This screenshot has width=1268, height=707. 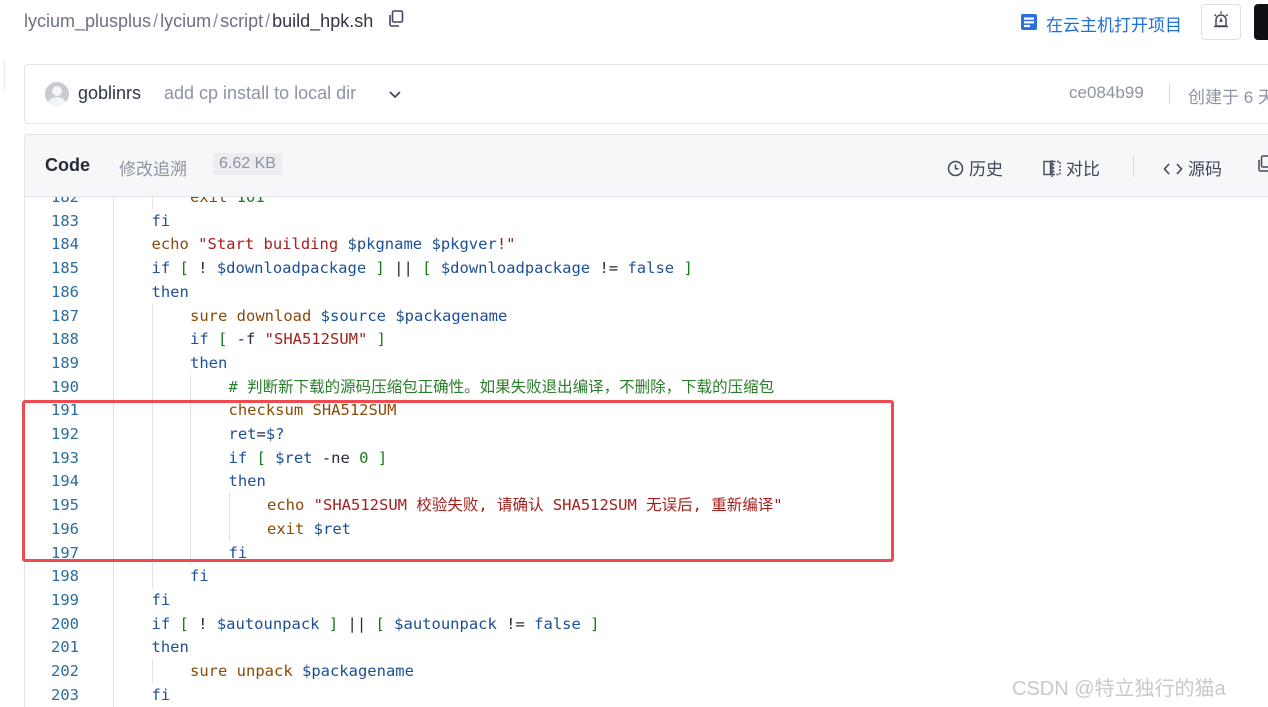 I want to click on code-line: 182exit 101, so click(x=646, y=202).